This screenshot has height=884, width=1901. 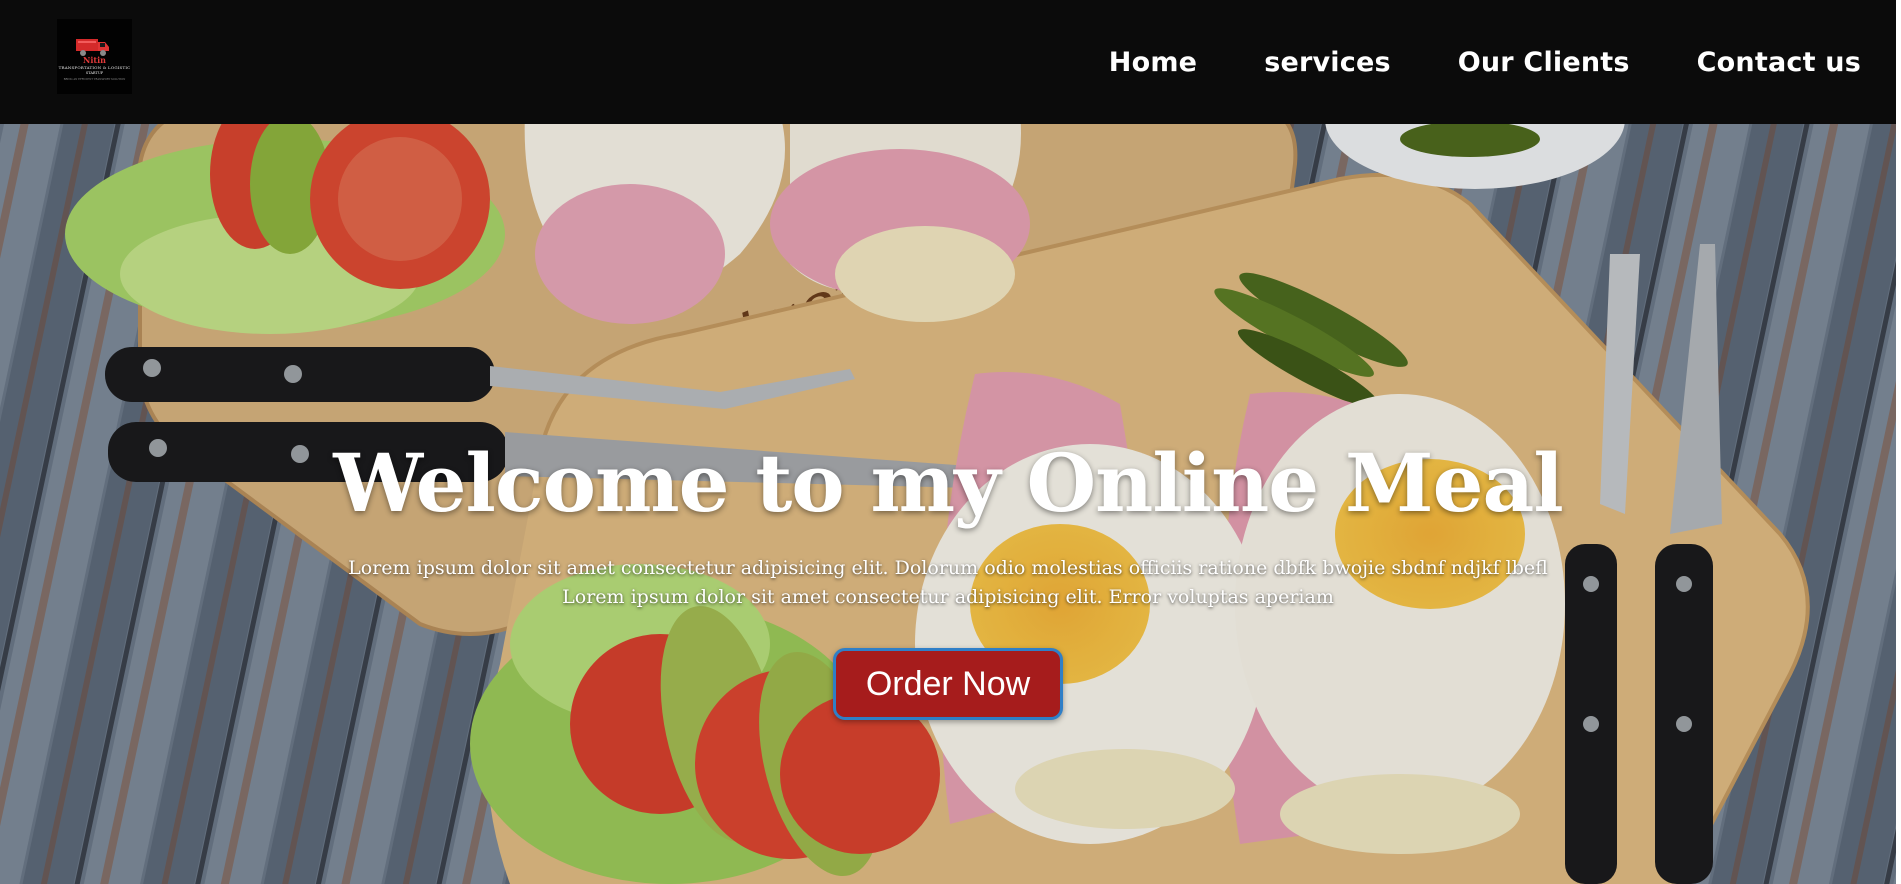 What do you see at coordinates (94, 79) in the screenshot?
I see `logo-fine-print: BRING AN EFFICIENT TRANSPORT SOLUTION` at bounding box center [94, 79].